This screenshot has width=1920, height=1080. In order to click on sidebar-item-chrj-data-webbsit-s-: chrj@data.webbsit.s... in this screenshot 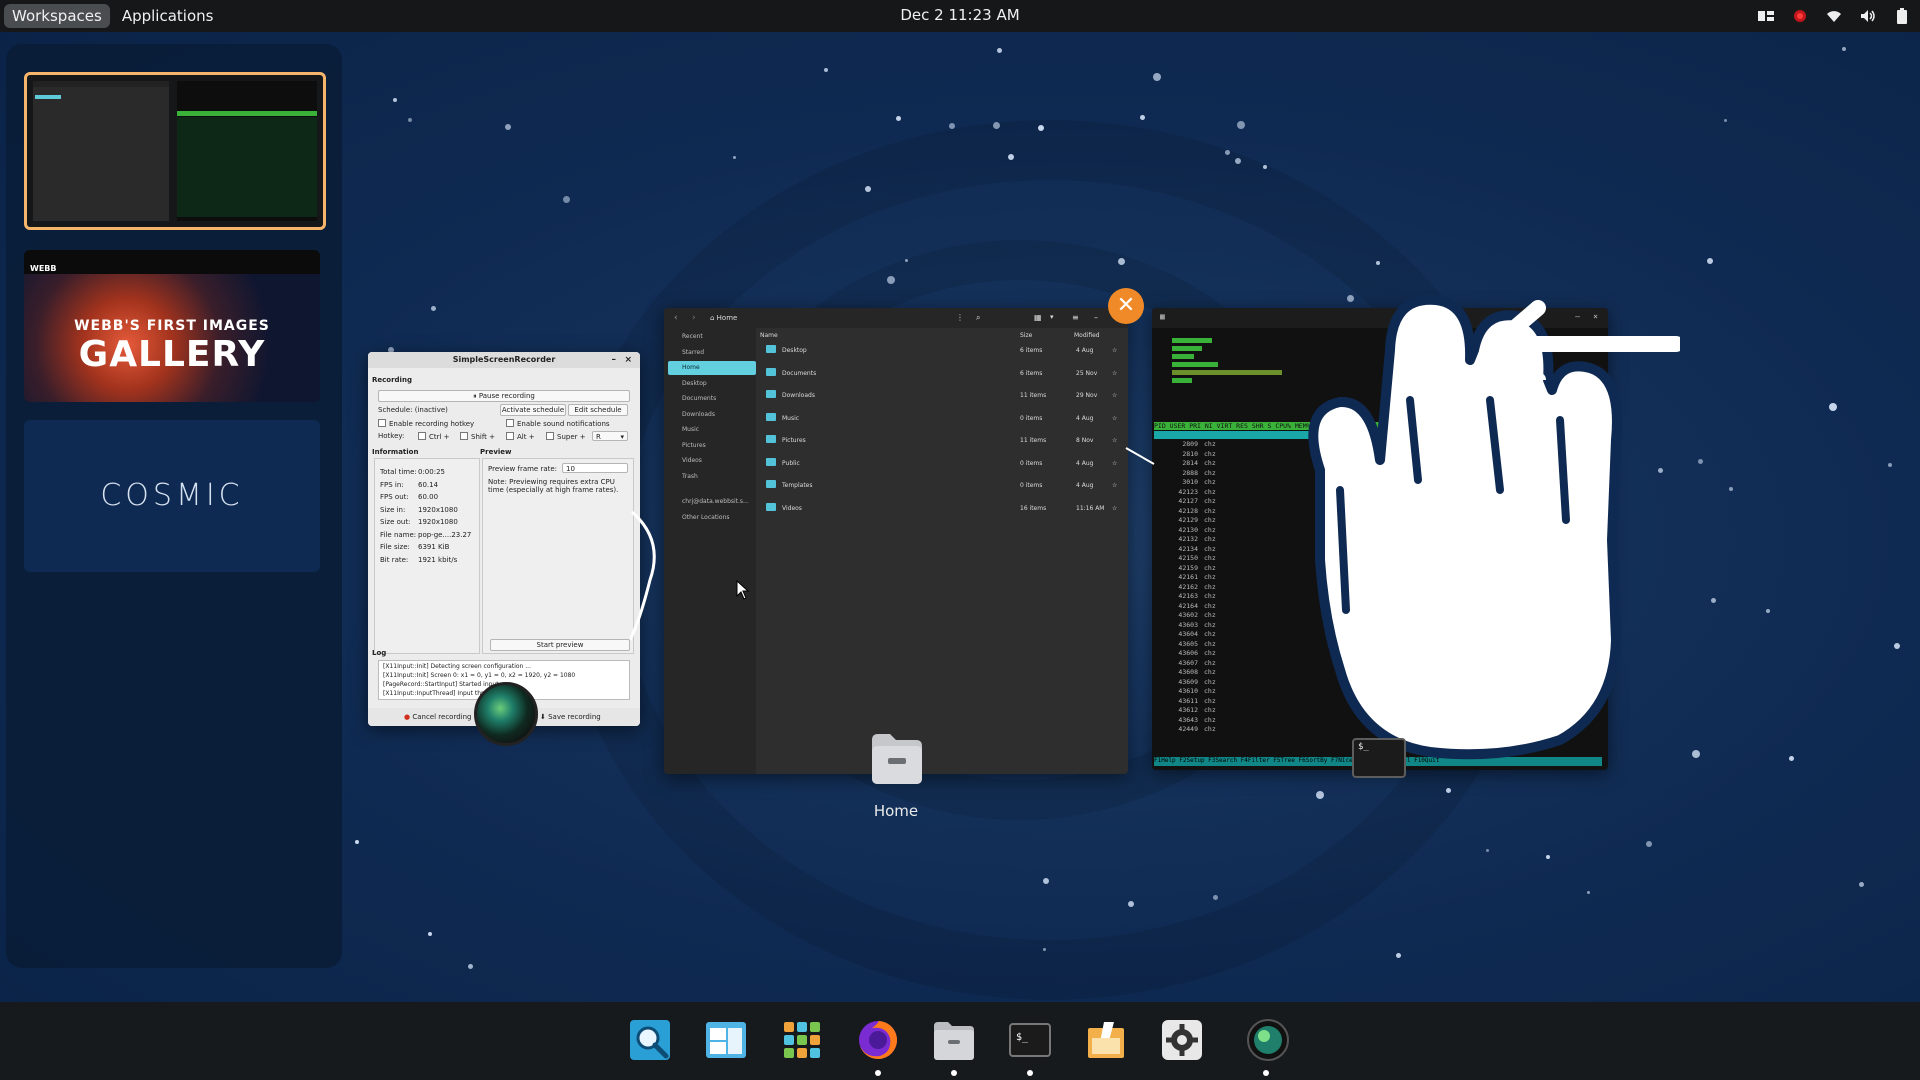, I will do `click(712, 502)`.